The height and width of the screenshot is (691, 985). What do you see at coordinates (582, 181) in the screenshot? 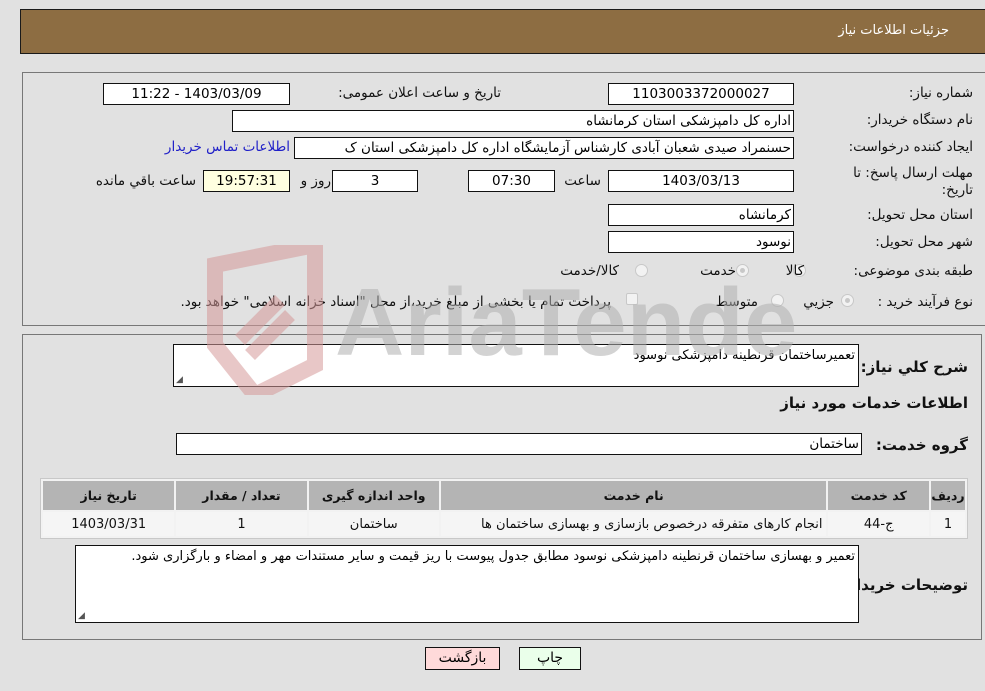
I see `deadline-time-label: ساعت` at bounding box center [582, 181].